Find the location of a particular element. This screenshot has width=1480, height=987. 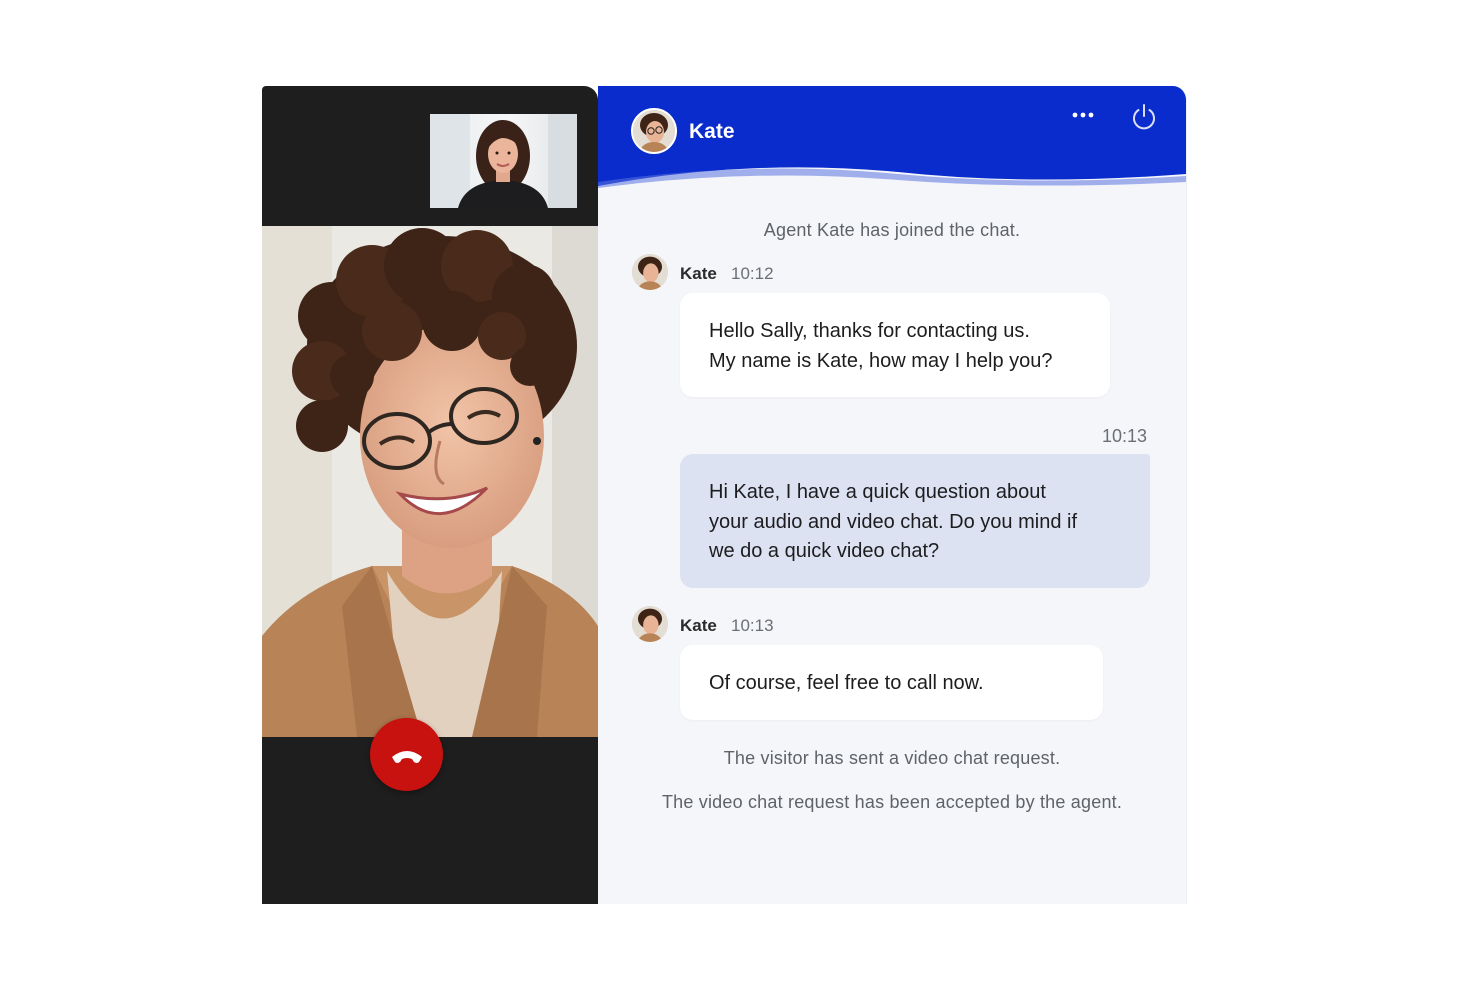

message-text-line: My name is Kate, how may I help you? is located at coordinates (881, 360).